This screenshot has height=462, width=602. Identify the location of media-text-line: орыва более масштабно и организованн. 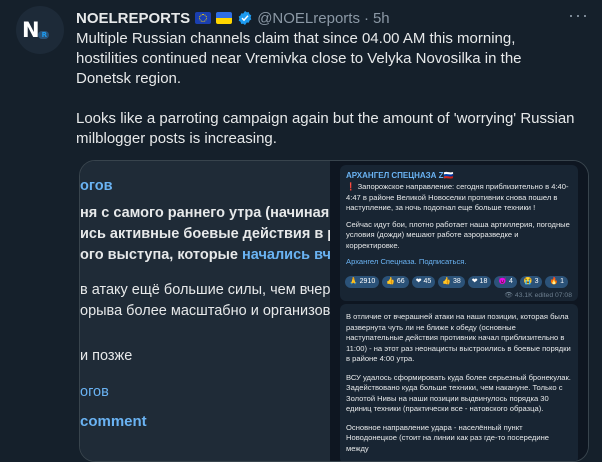
(205, 311).